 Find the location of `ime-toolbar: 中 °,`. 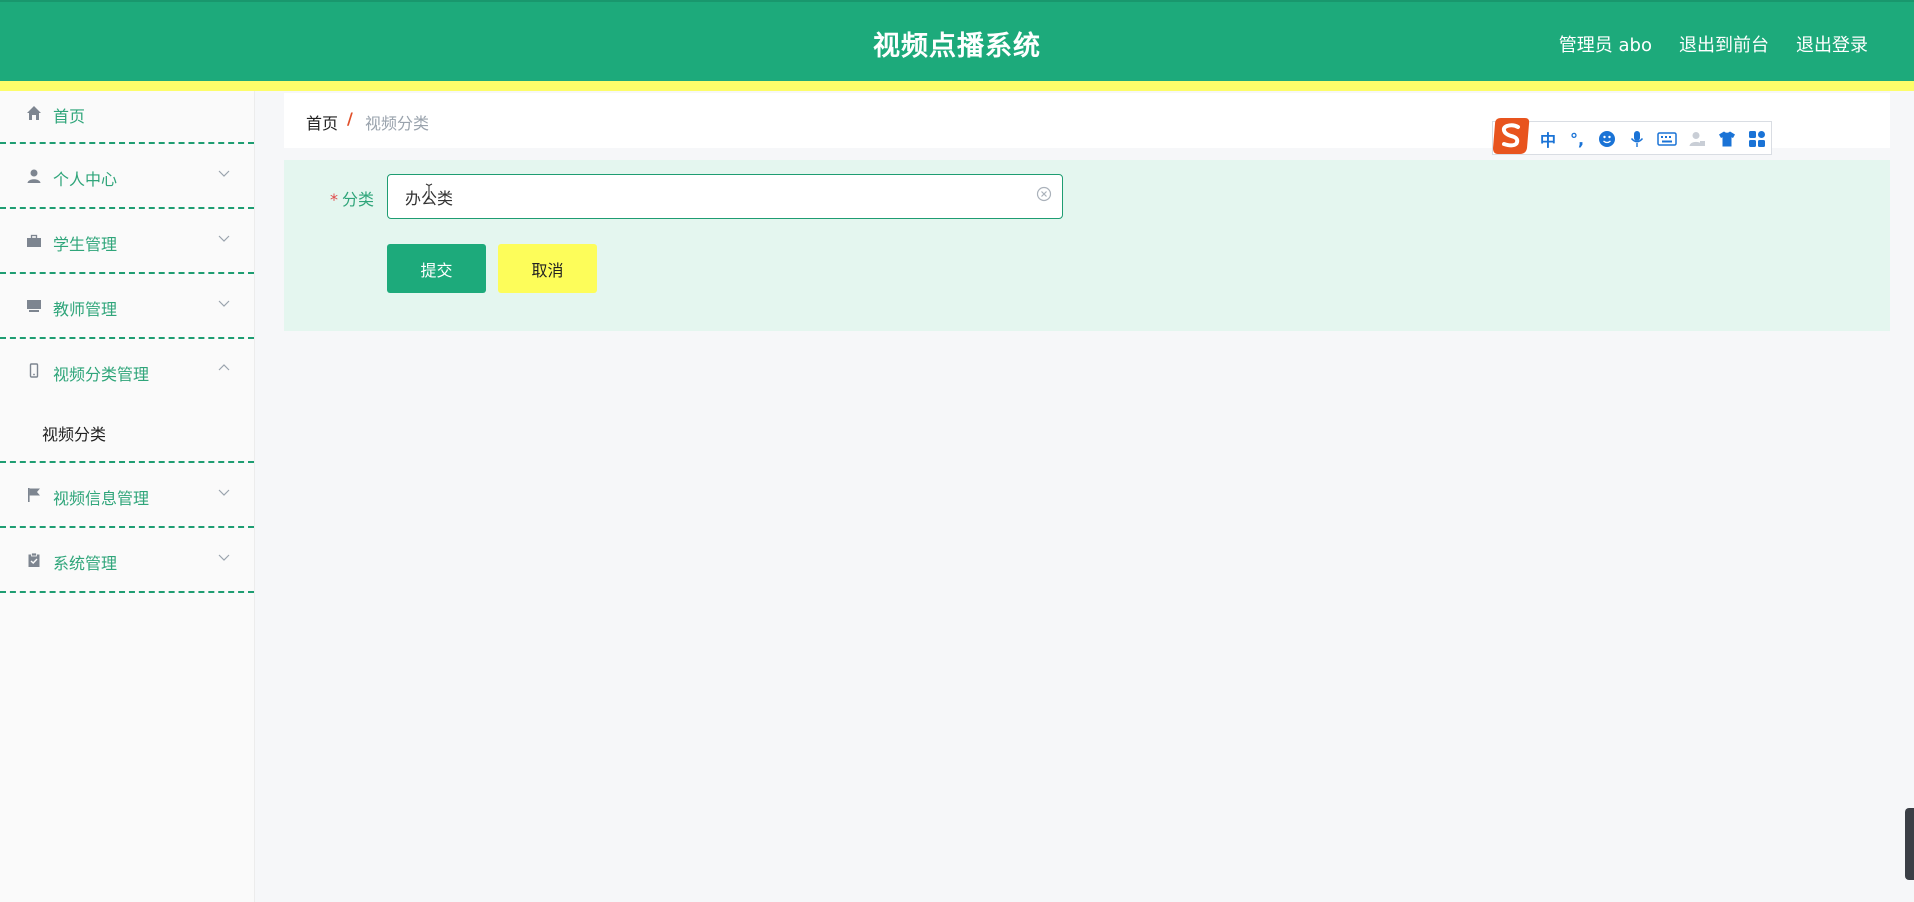

ime-toolbar: 中 °, is located at coordinates (1632, 138).